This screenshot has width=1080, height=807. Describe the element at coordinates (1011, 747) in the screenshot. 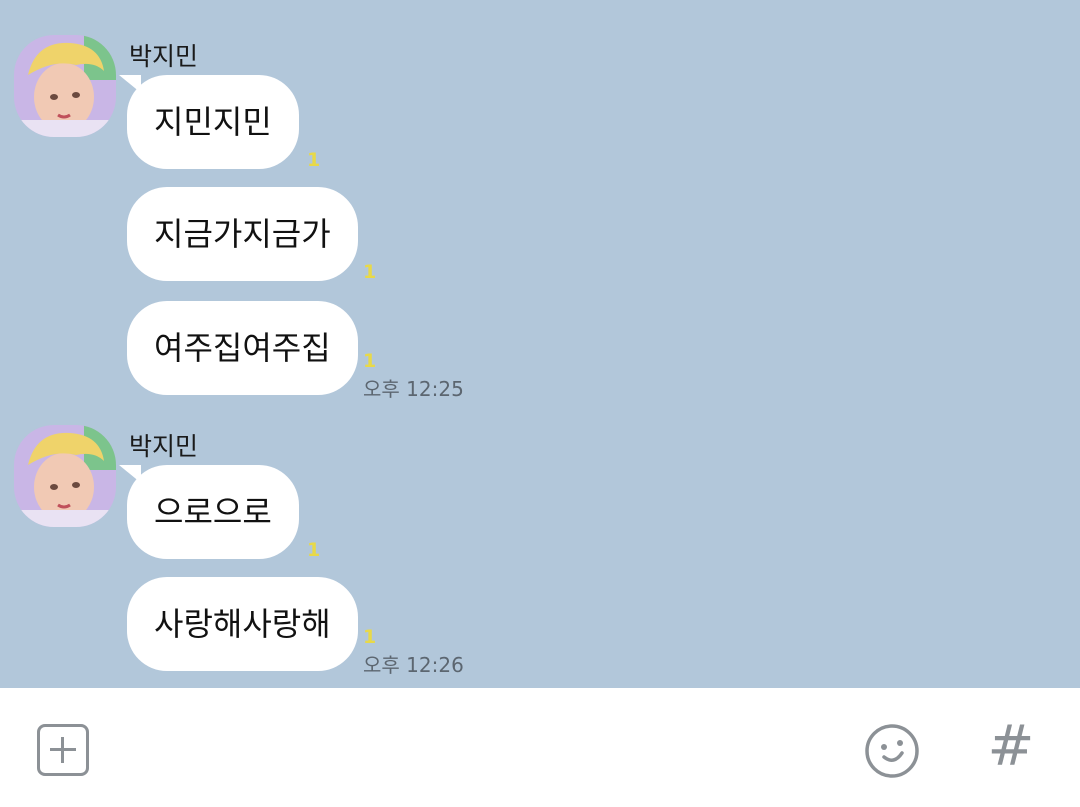

I see `hashtag-button: #` at that location.